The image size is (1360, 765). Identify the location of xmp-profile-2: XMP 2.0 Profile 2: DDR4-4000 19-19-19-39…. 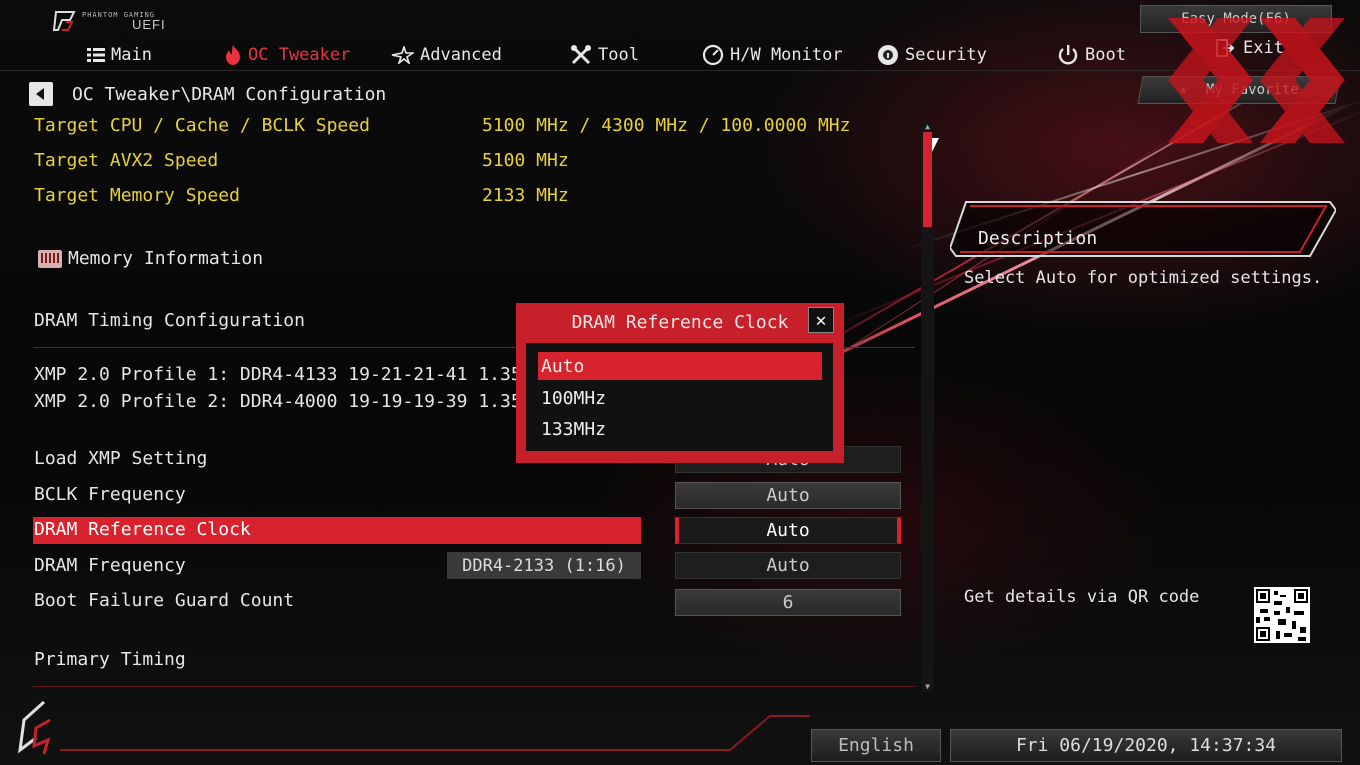
(283, 401).